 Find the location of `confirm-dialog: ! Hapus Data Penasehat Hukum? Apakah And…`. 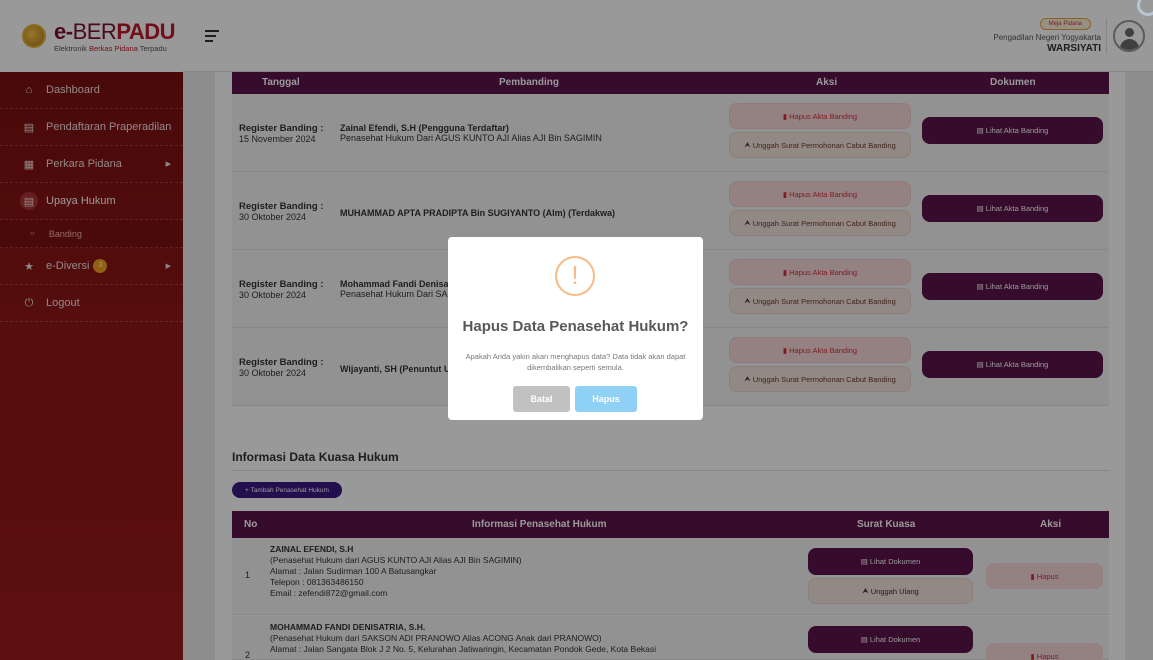

confirm-dialog: ! Hapus Data Penasehat Hukum? Apakah And… is located at coordinates (575, 328).